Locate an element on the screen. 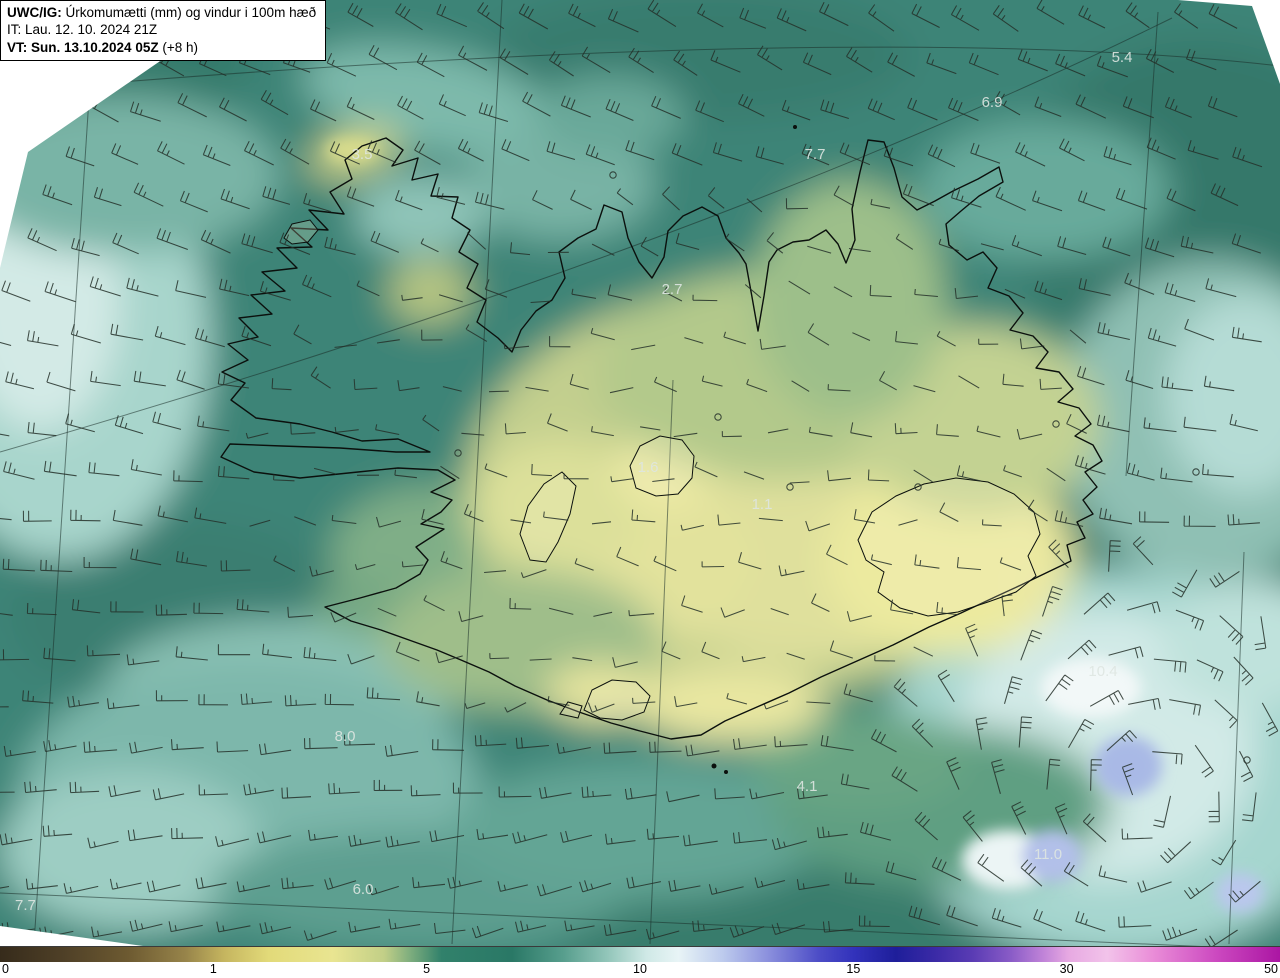 The height and width of the screenshot is (978, 1280). map-title-text: Úrkomumætti (mm) og vindur i 100m hæð is located at coordinates (191, 12).